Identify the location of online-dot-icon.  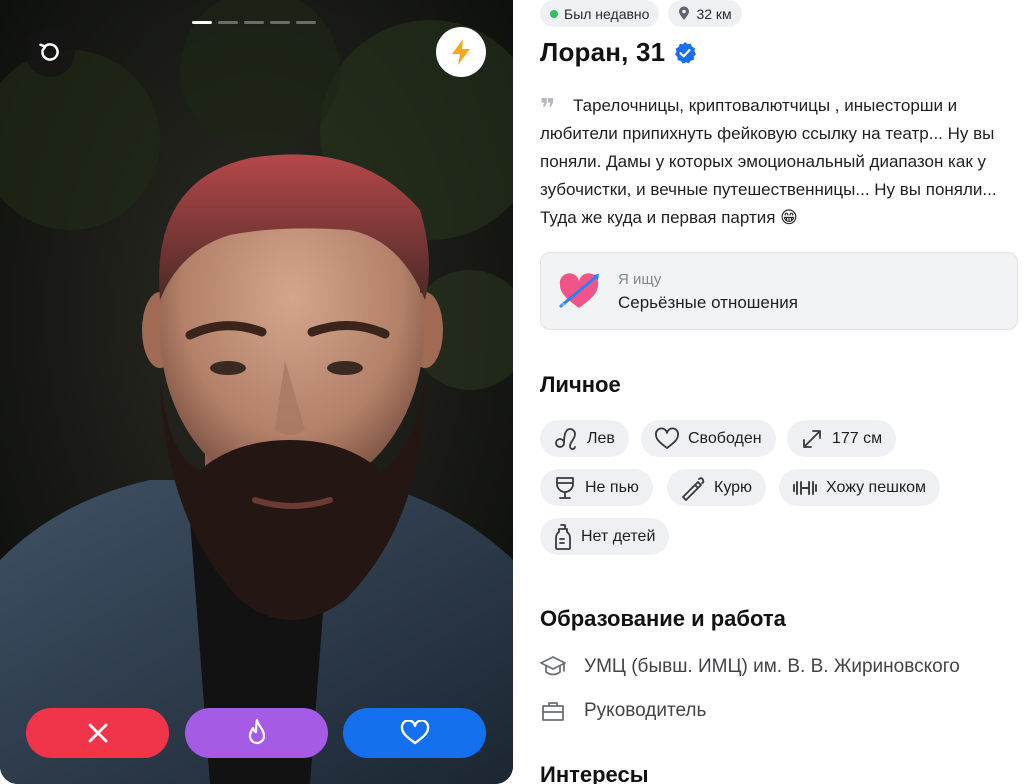
(554, 13).